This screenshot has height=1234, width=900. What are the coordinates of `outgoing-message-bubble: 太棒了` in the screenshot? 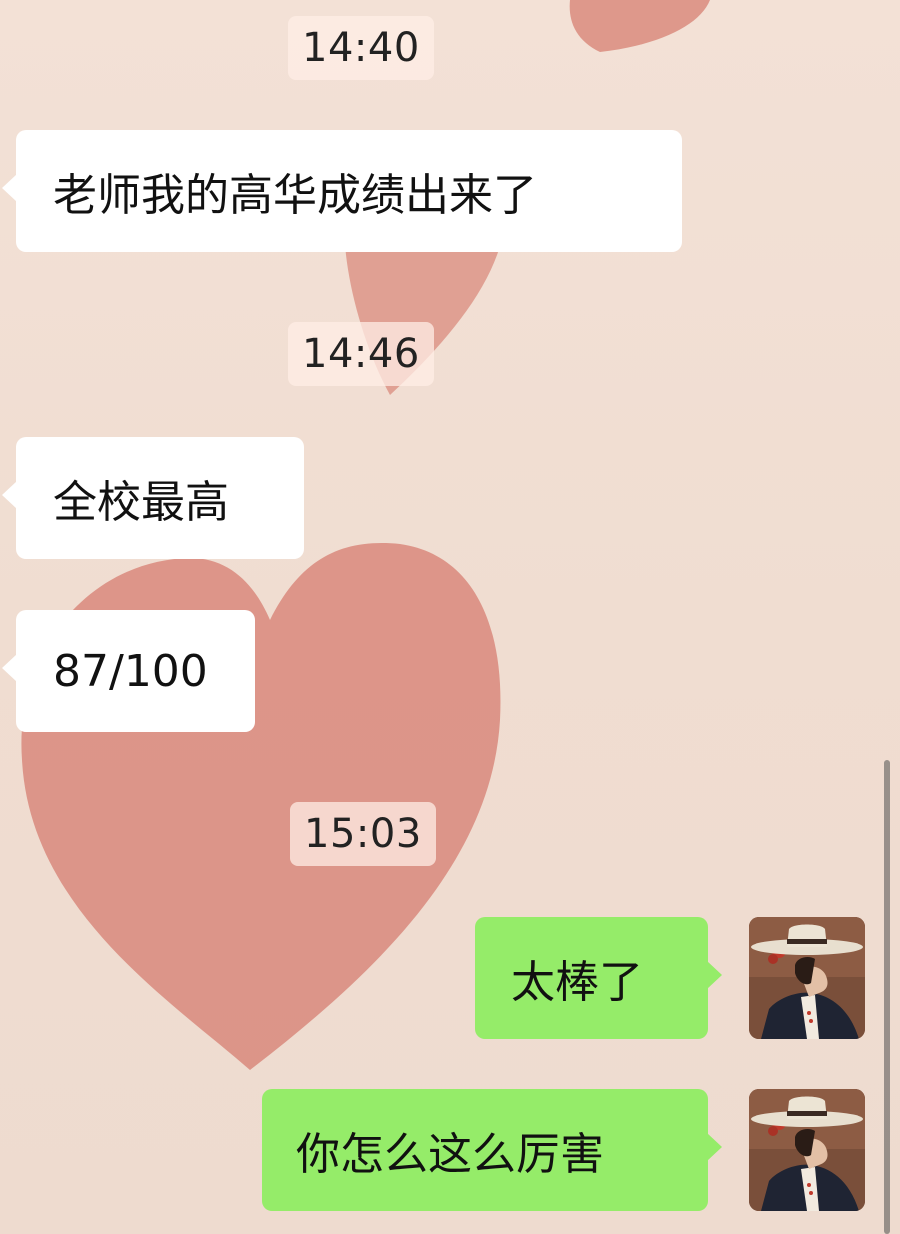 It's located at (598, 978).